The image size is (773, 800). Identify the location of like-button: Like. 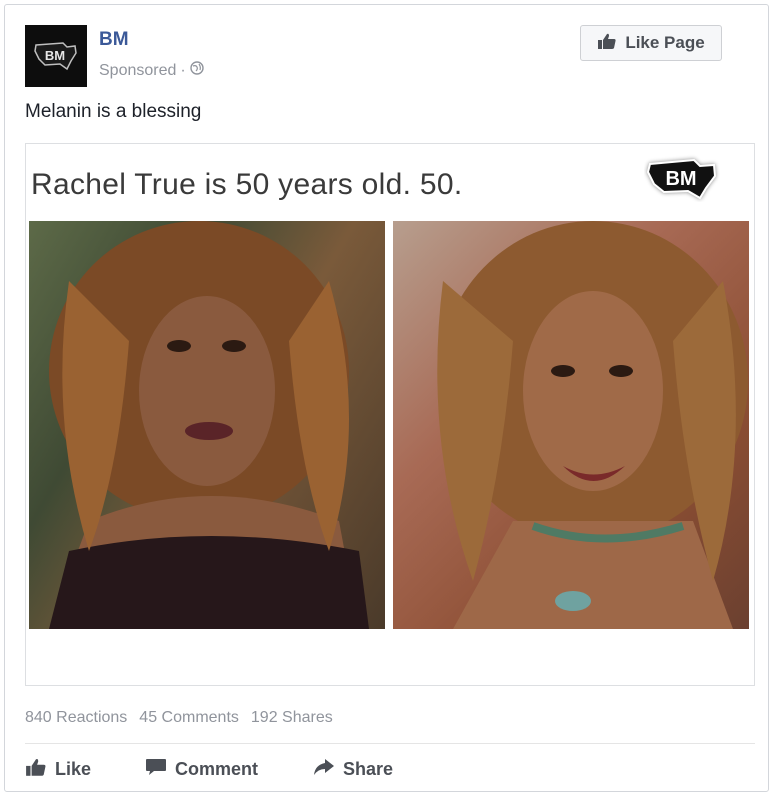
(85, 769).